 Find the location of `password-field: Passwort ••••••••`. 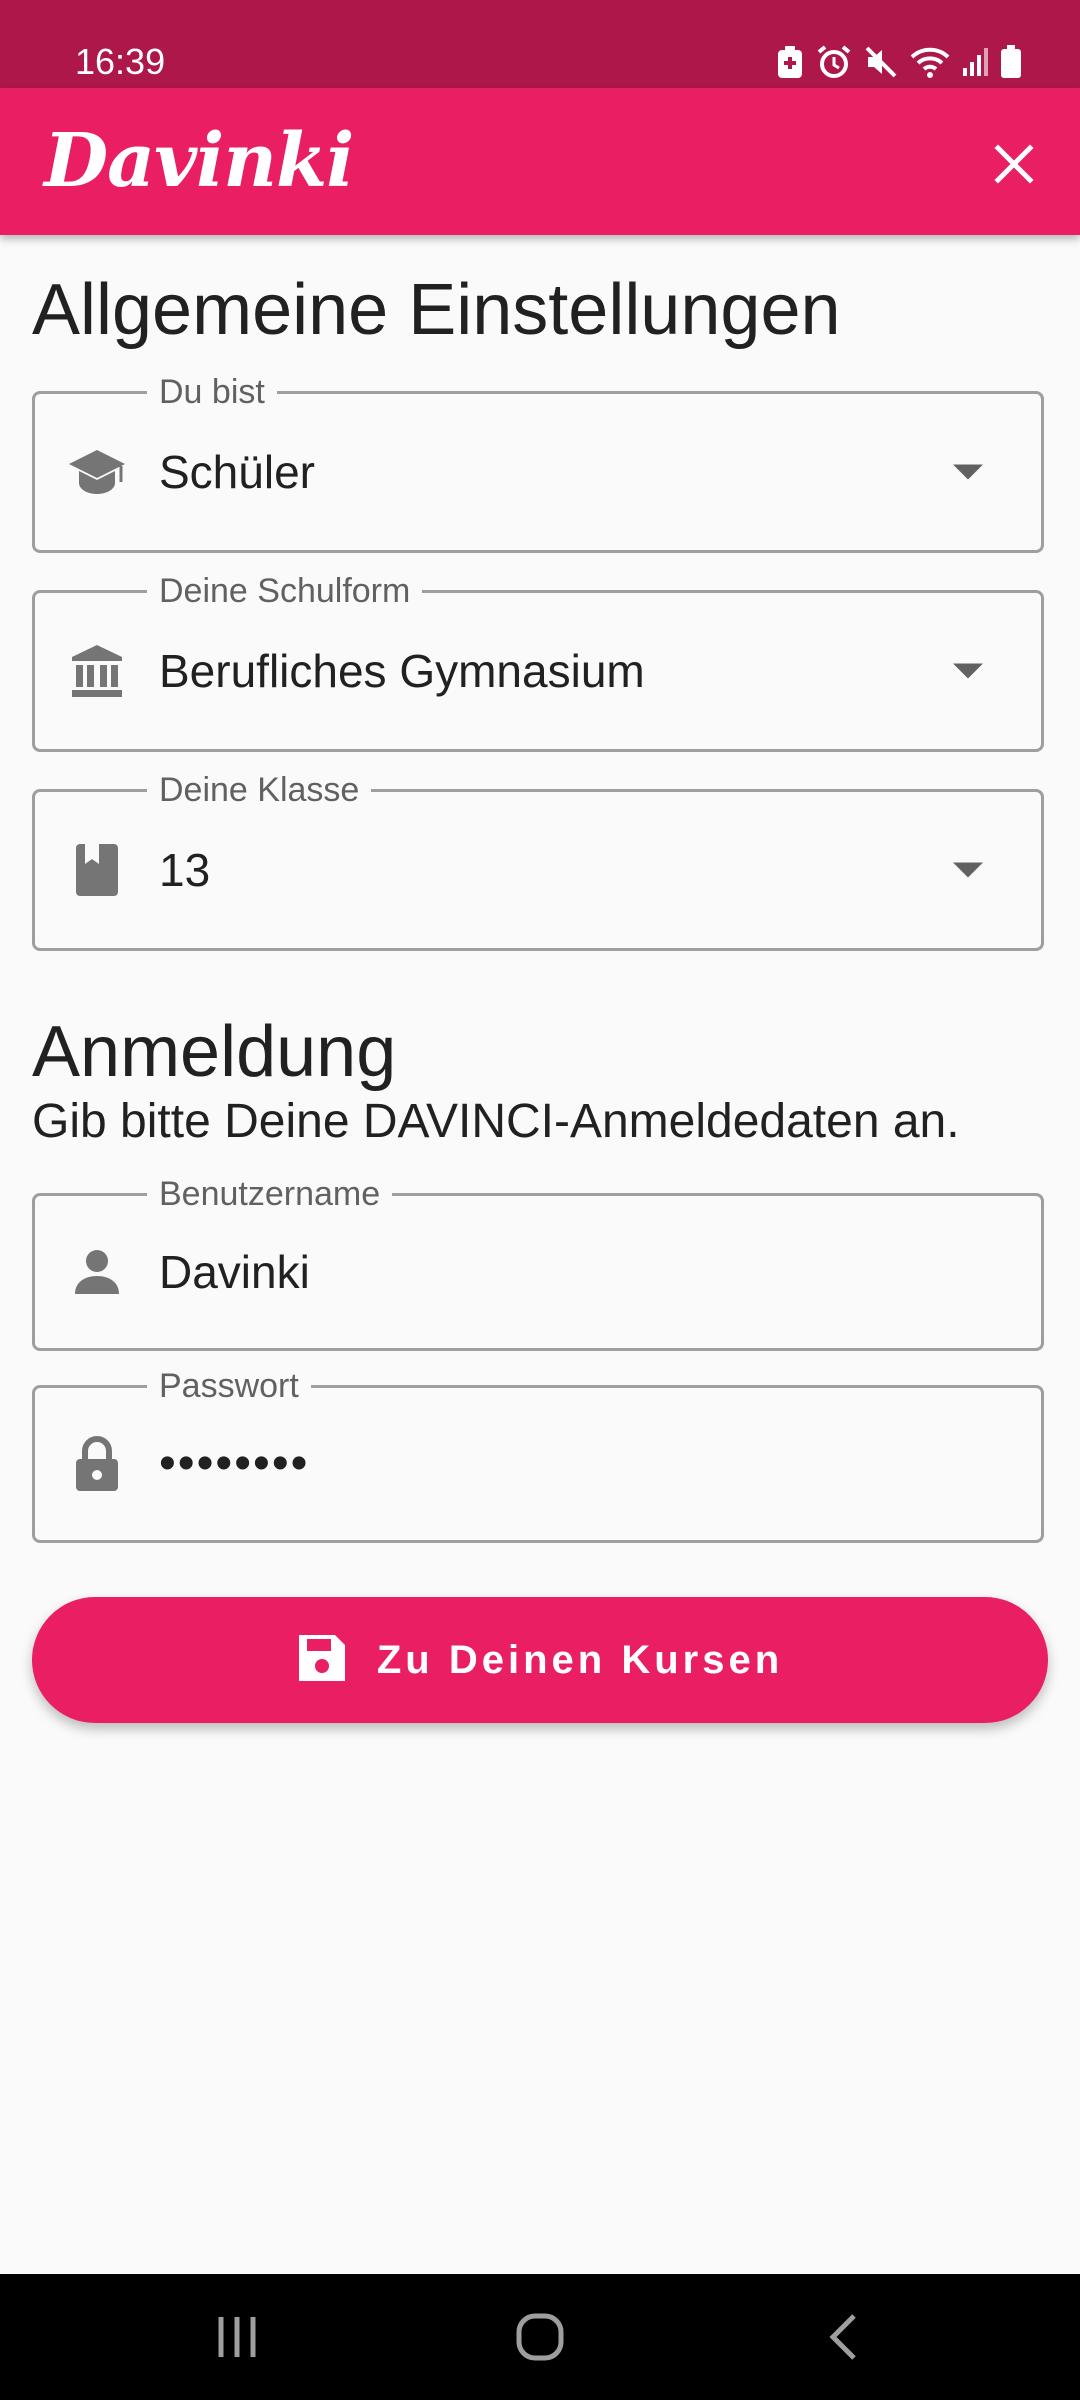

password-field: Passwort •••••••• is located at coordinates (538, 1454).